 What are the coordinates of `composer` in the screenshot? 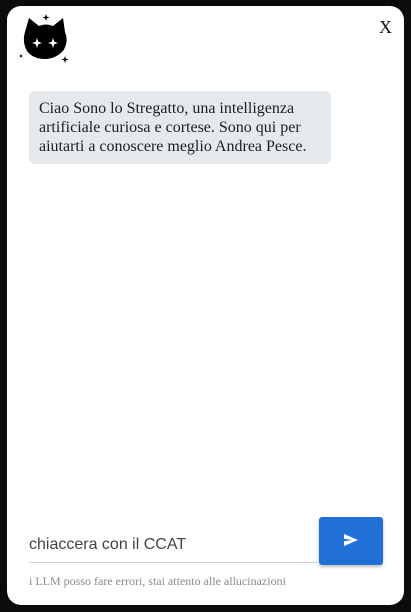 It's located at (206, 542).